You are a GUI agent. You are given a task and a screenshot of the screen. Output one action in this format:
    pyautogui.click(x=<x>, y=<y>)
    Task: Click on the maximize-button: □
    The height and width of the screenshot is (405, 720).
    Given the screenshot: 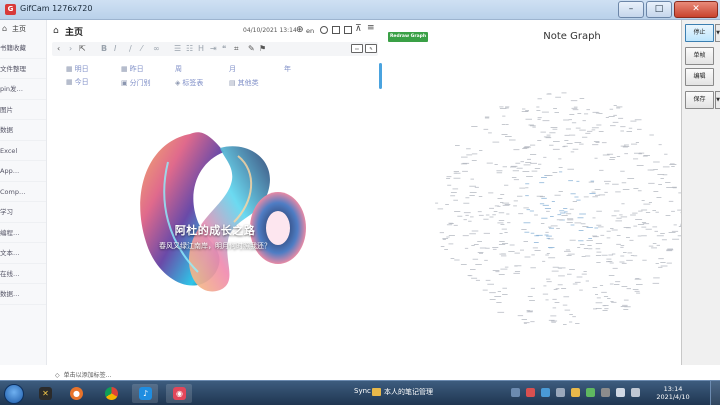 What is the action you would take?
    pyautogui.click(x=659, y=9)
    